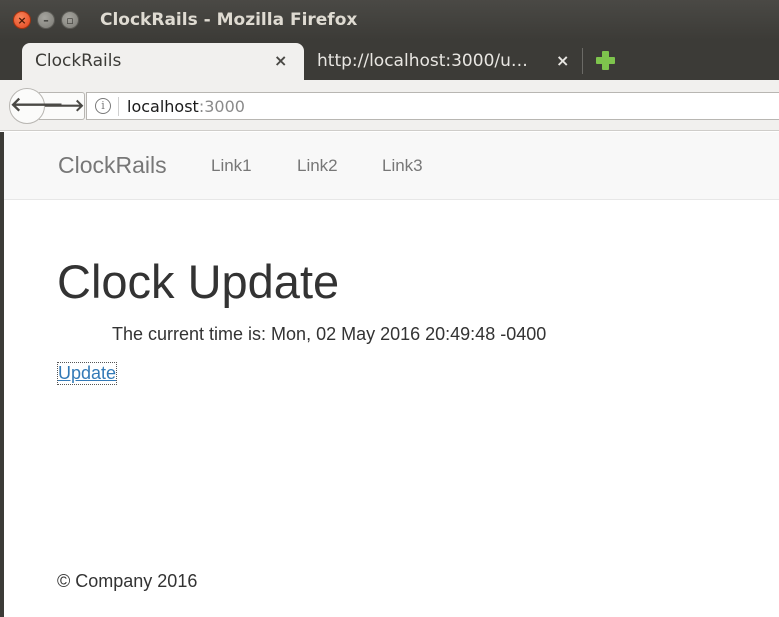 The image size is (779, 617). I want to click on window-minimize-icon: –, so click(46, 20).